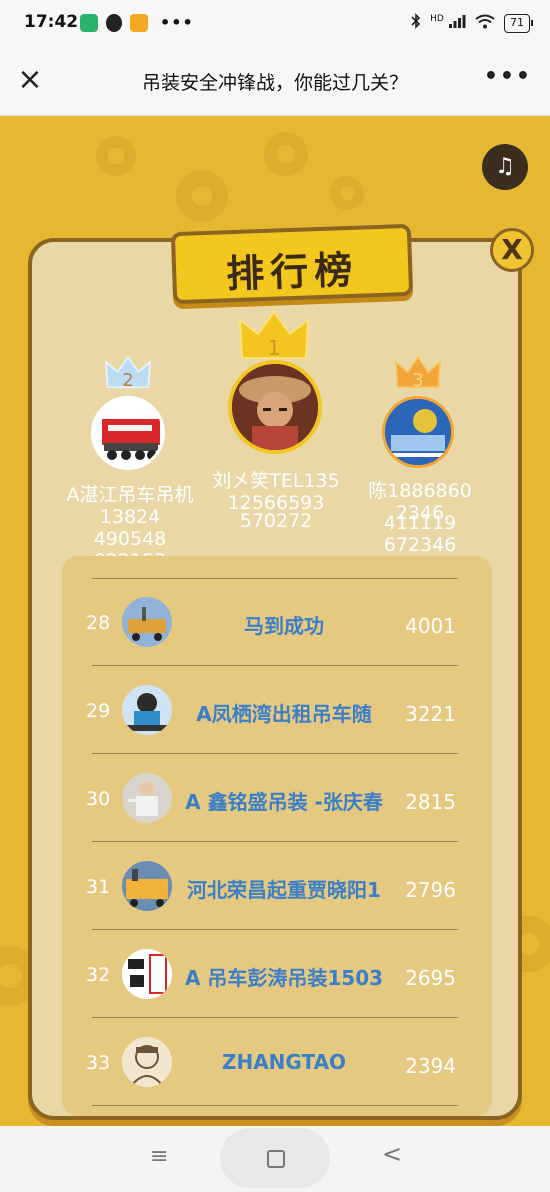 Image resolution: width=550 pixels, height=1192 pixels. I want to click on list-item-name: 河北荣昌起重贾晓阳1, so click(284, 890).